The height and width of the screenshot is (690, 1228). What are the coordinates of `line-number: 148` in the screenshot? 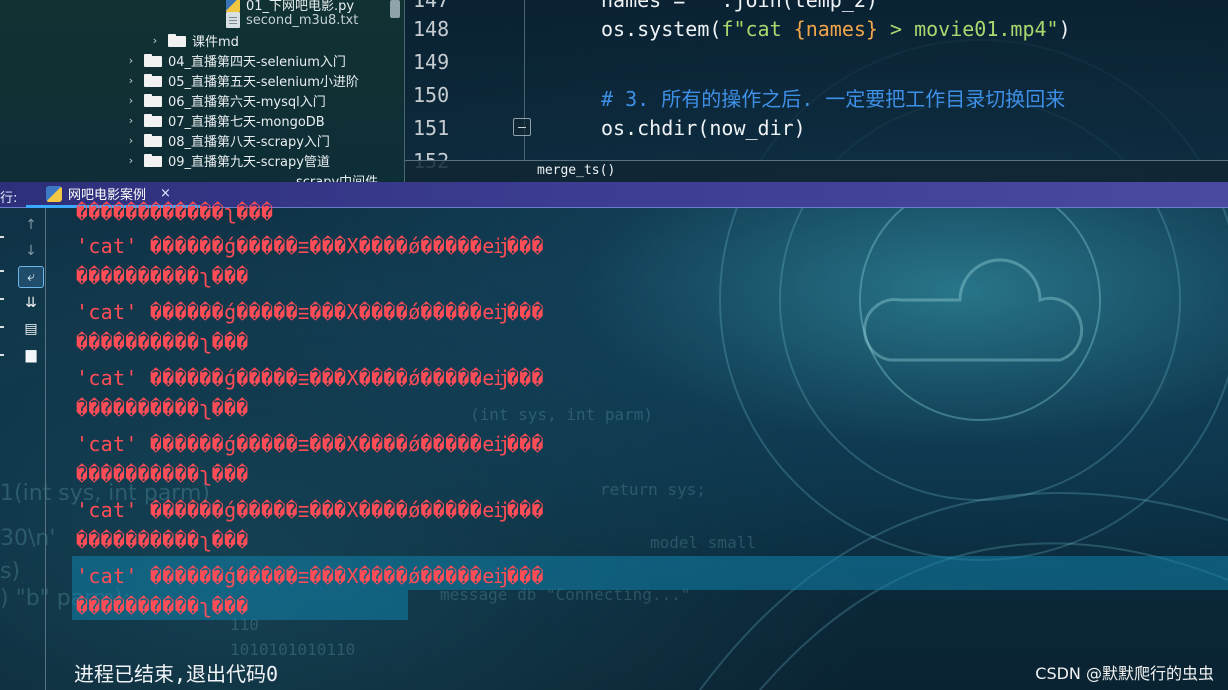 It's located at (431, 29).